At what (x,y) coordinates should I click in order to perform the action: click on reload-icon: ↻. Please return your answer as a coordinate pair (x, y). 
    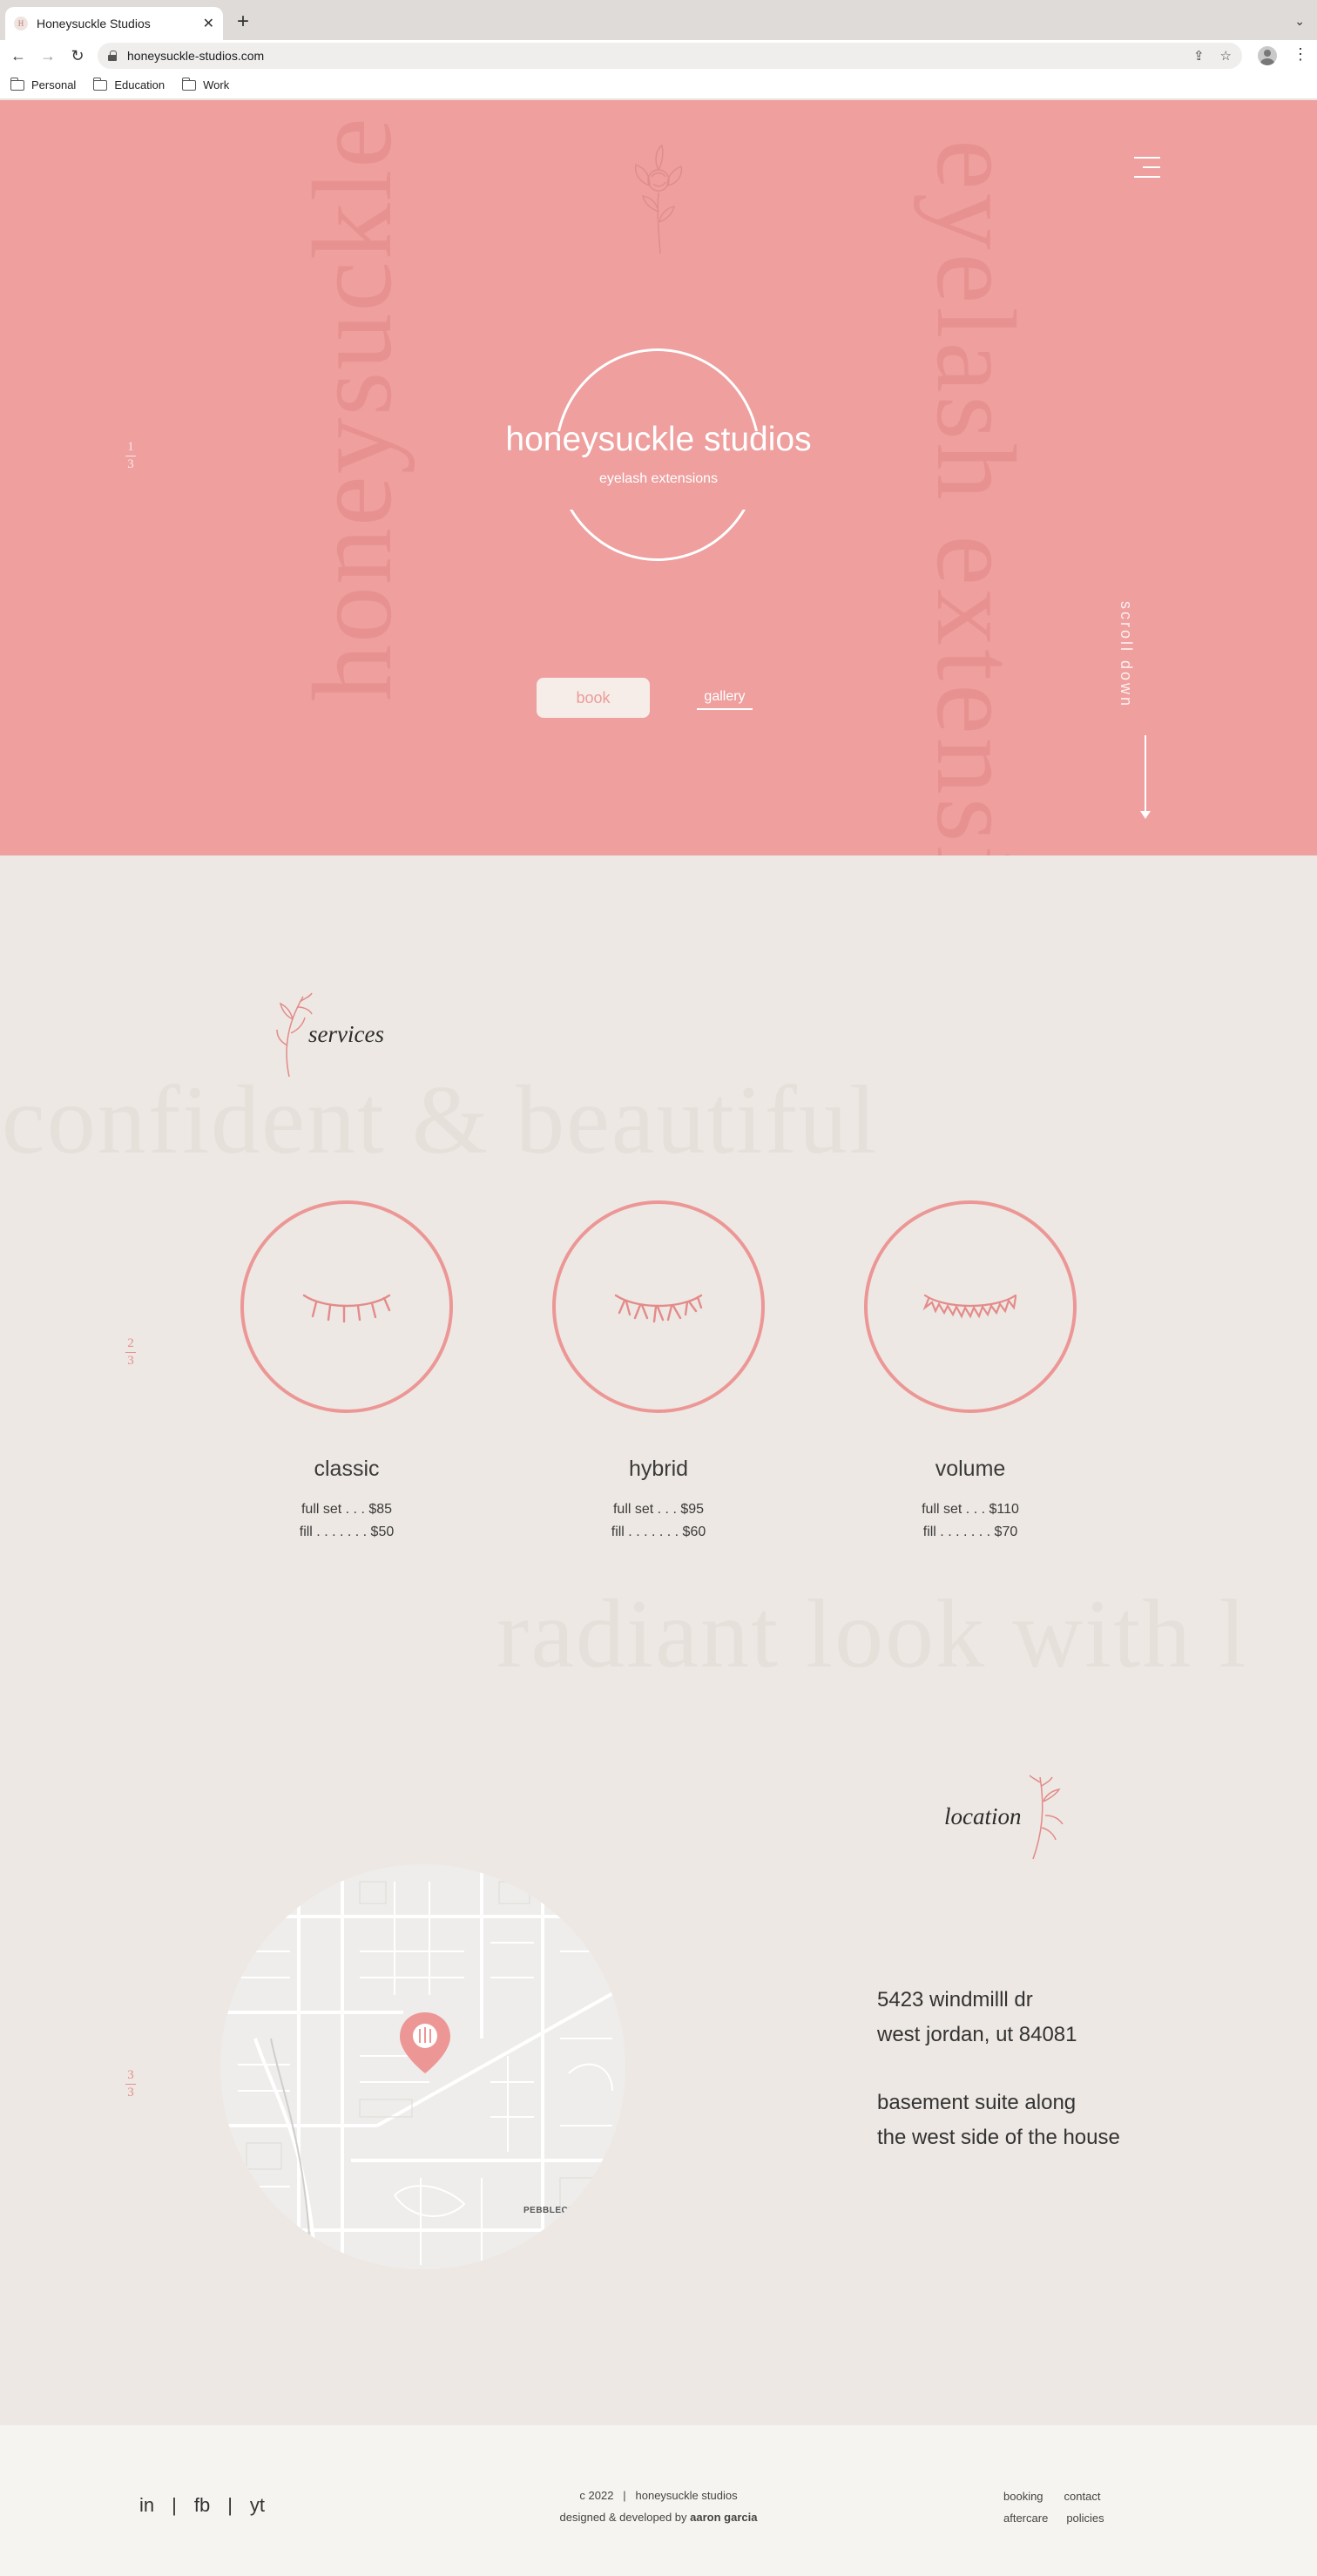
    Looking at the image, I should click on (77, 56).